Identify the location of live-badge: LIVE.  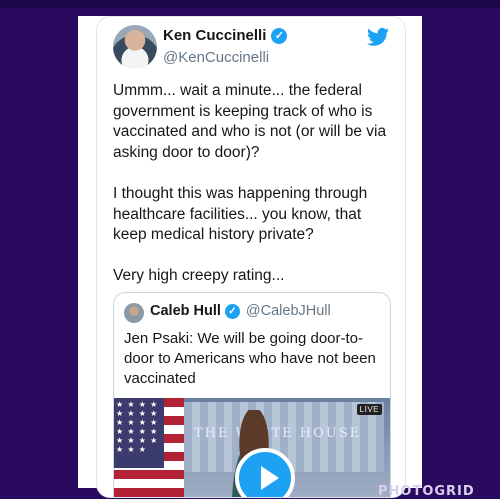
(369, 409).